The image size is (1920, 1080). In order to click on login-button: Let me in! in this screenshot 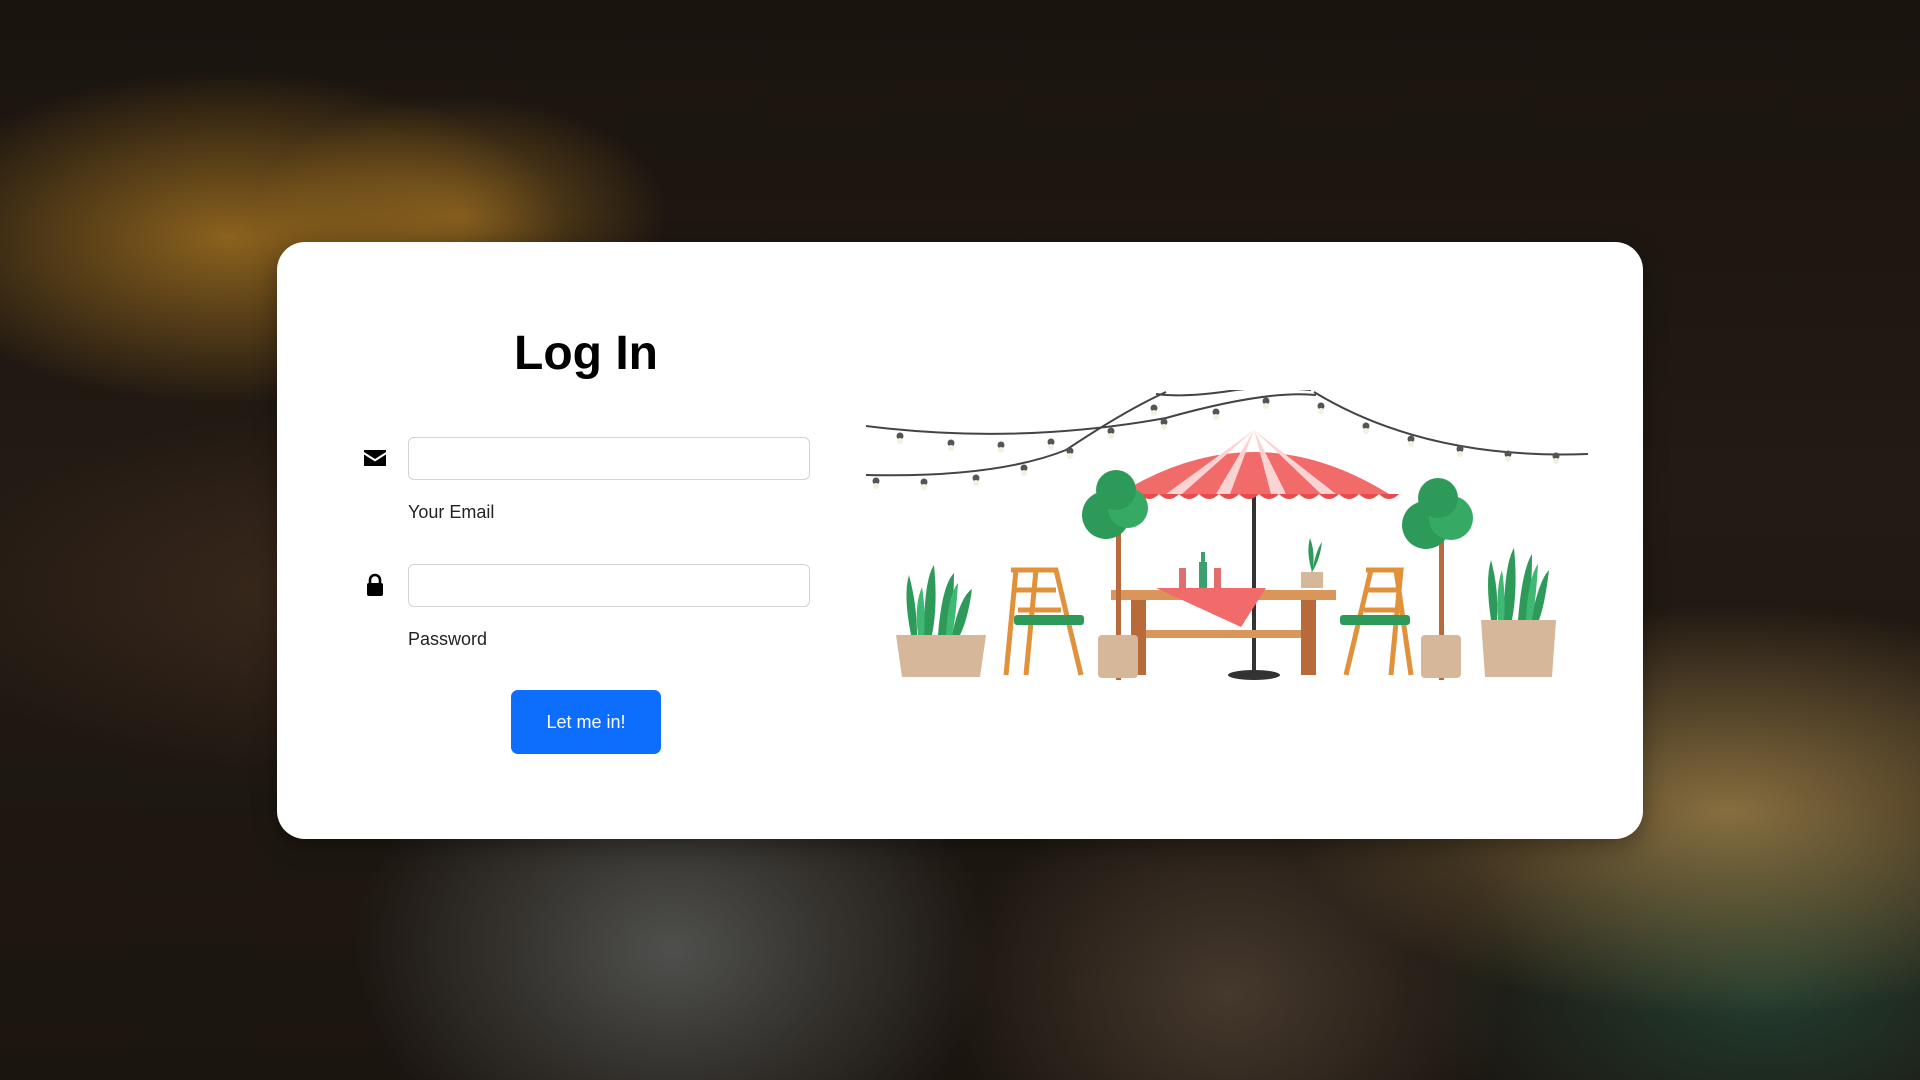, I will do `click(586, 722)`.